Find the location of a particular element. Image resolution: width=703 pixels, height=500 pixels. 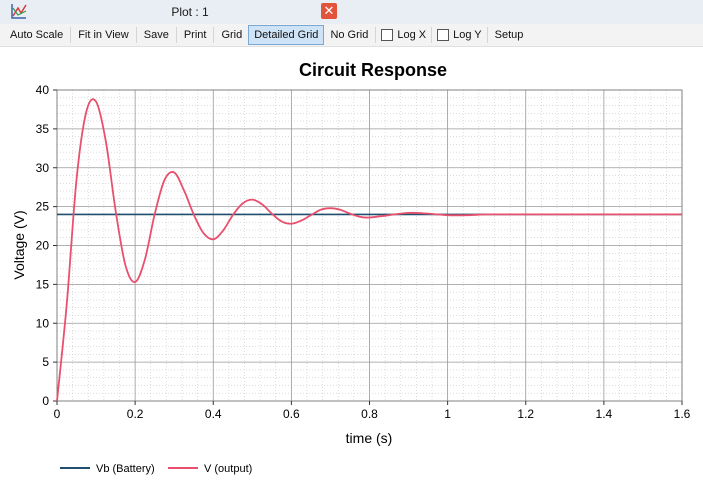

x-tick-label: 1 is located at coordinates (447, 414).